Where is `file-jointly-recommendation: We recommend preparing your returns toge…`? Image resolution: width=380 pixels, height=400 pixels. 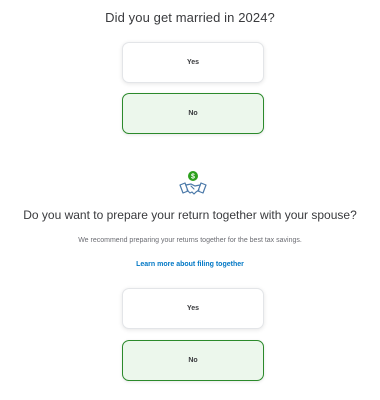 file-jointly-recommendation: We recommend preparing your returns toge… is located at coordinates (190, 240).